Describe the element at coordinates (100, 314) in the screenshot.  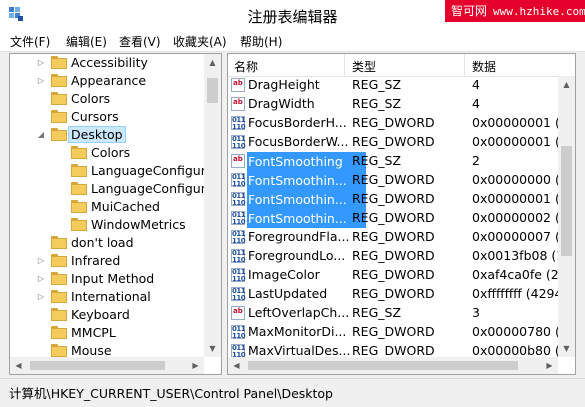
I see `tree-item-label: Keyboard` at that location.